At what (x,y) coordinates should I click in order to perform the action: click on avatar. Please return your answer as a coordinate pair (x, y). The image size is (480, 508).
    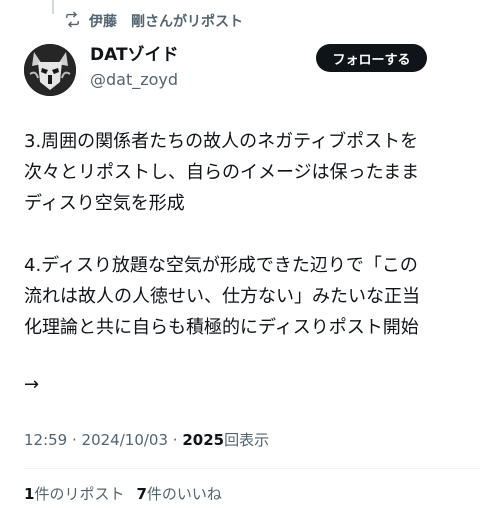
    Looking at the image, I should click on (50, 70).